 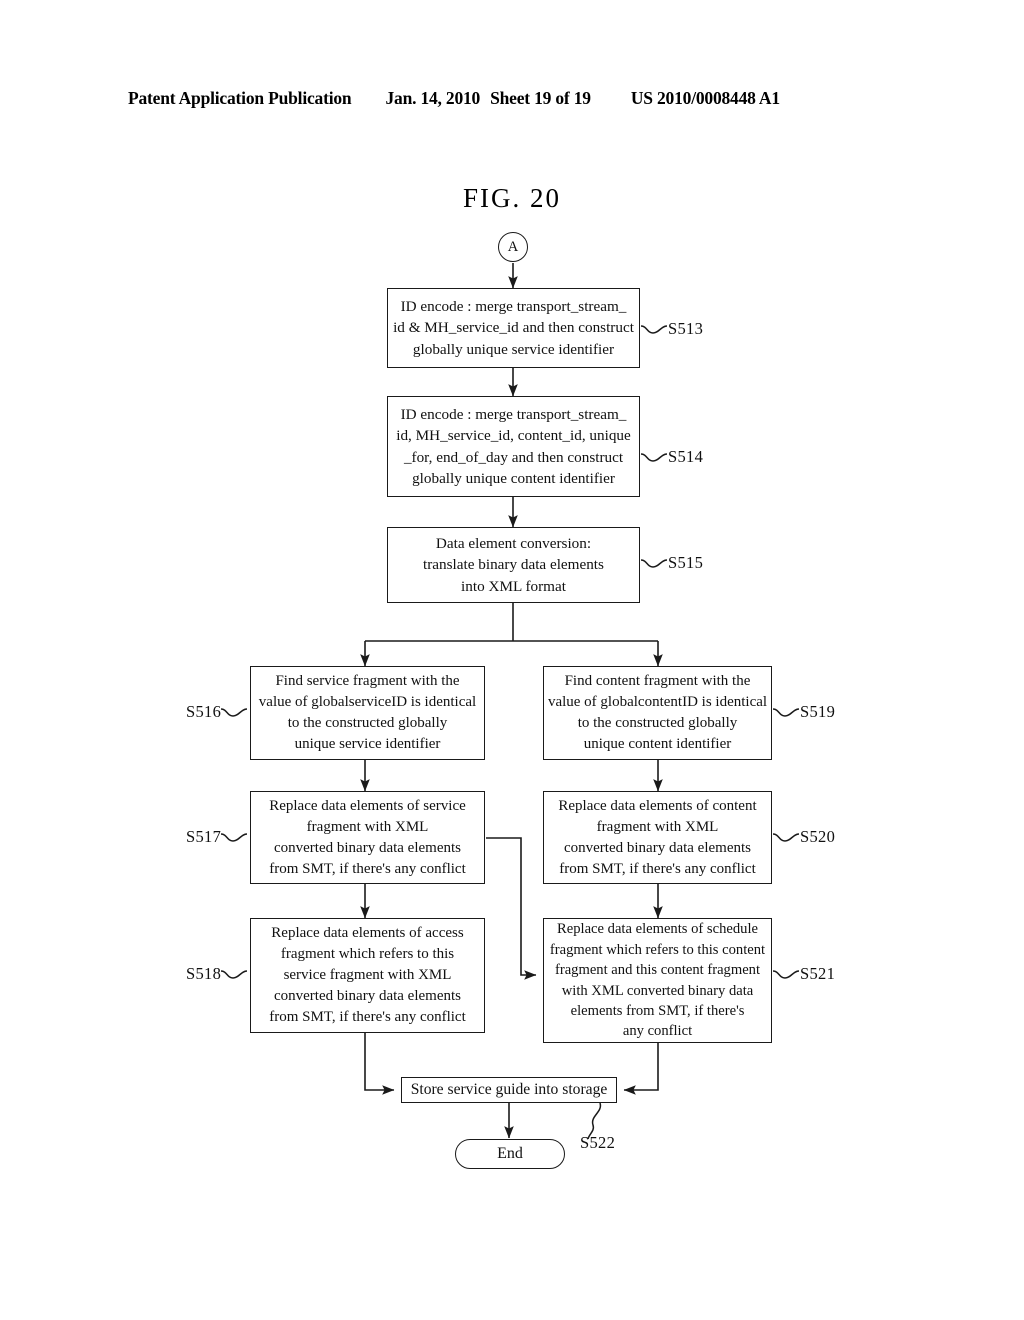 I want to click on s519-line-3: to the constructed globally, so click(x=657, y=723).